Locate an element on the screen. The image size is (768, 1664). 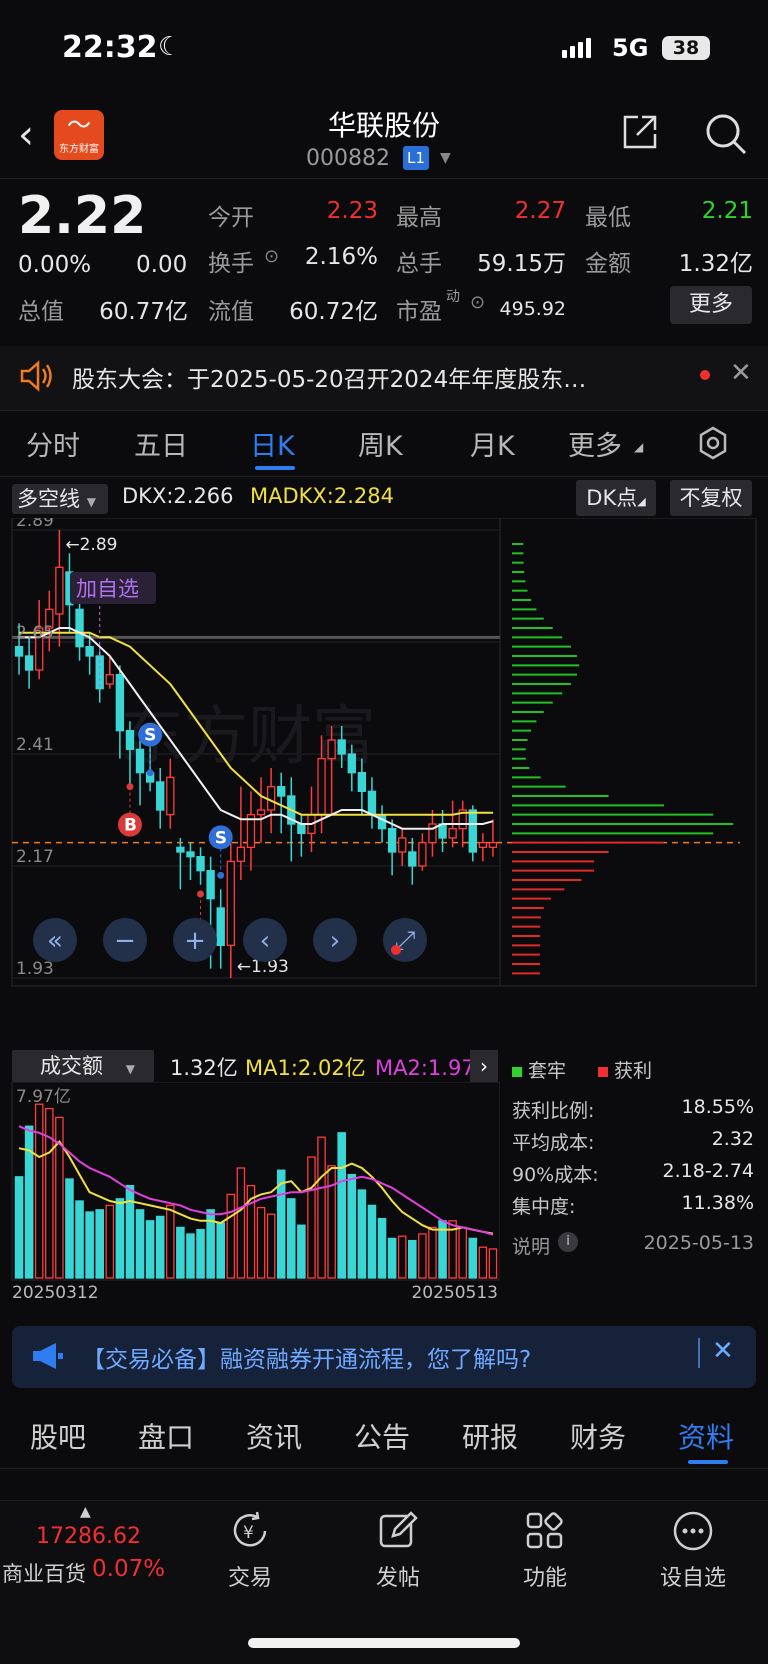
toolbar-function: 功能 is located at coordinates (545, 1576).